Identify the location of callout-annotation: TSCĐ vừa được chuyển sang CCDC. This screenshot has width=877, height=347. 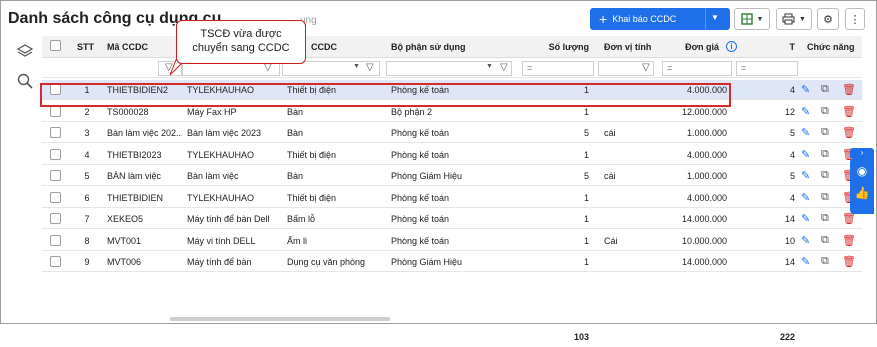
(241, 42).